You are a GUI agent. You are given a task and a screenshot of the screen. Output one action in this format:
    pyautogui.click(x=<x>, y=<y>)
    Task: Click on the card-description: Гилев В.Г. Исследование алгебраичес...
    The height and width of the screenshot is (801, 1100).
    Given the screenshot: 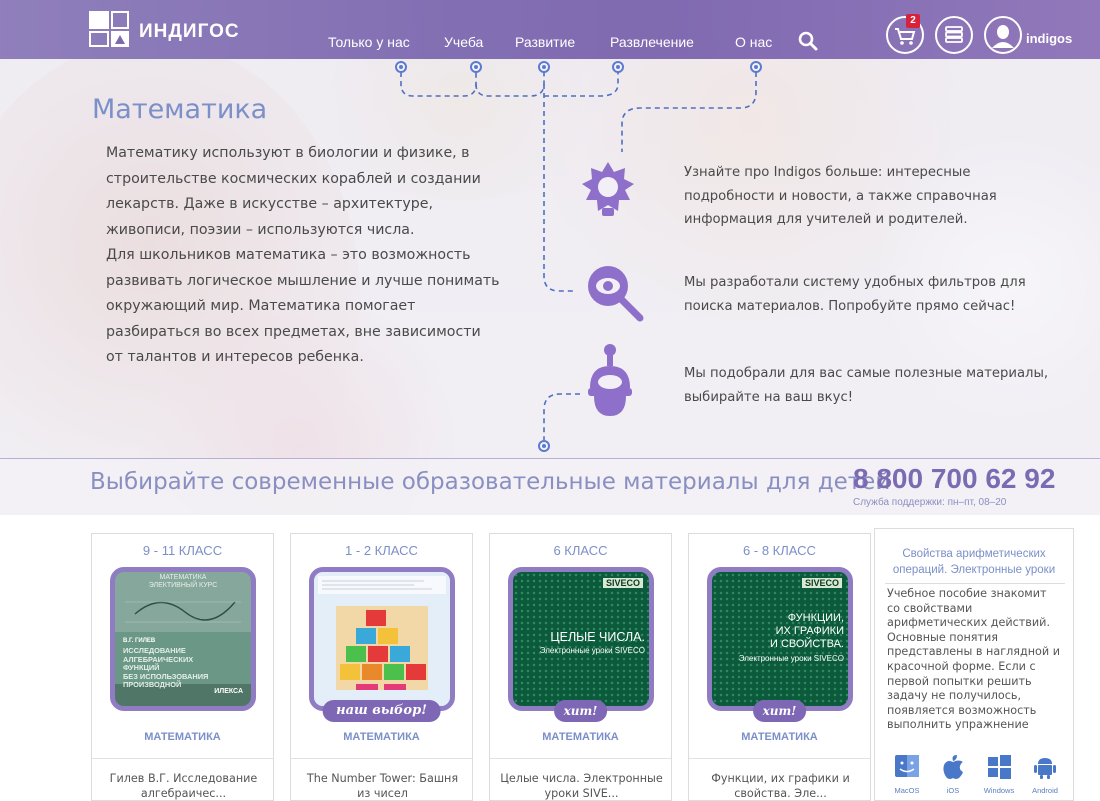 What is the action you would take?
    pyautogui.click(x=183, y=786)
    